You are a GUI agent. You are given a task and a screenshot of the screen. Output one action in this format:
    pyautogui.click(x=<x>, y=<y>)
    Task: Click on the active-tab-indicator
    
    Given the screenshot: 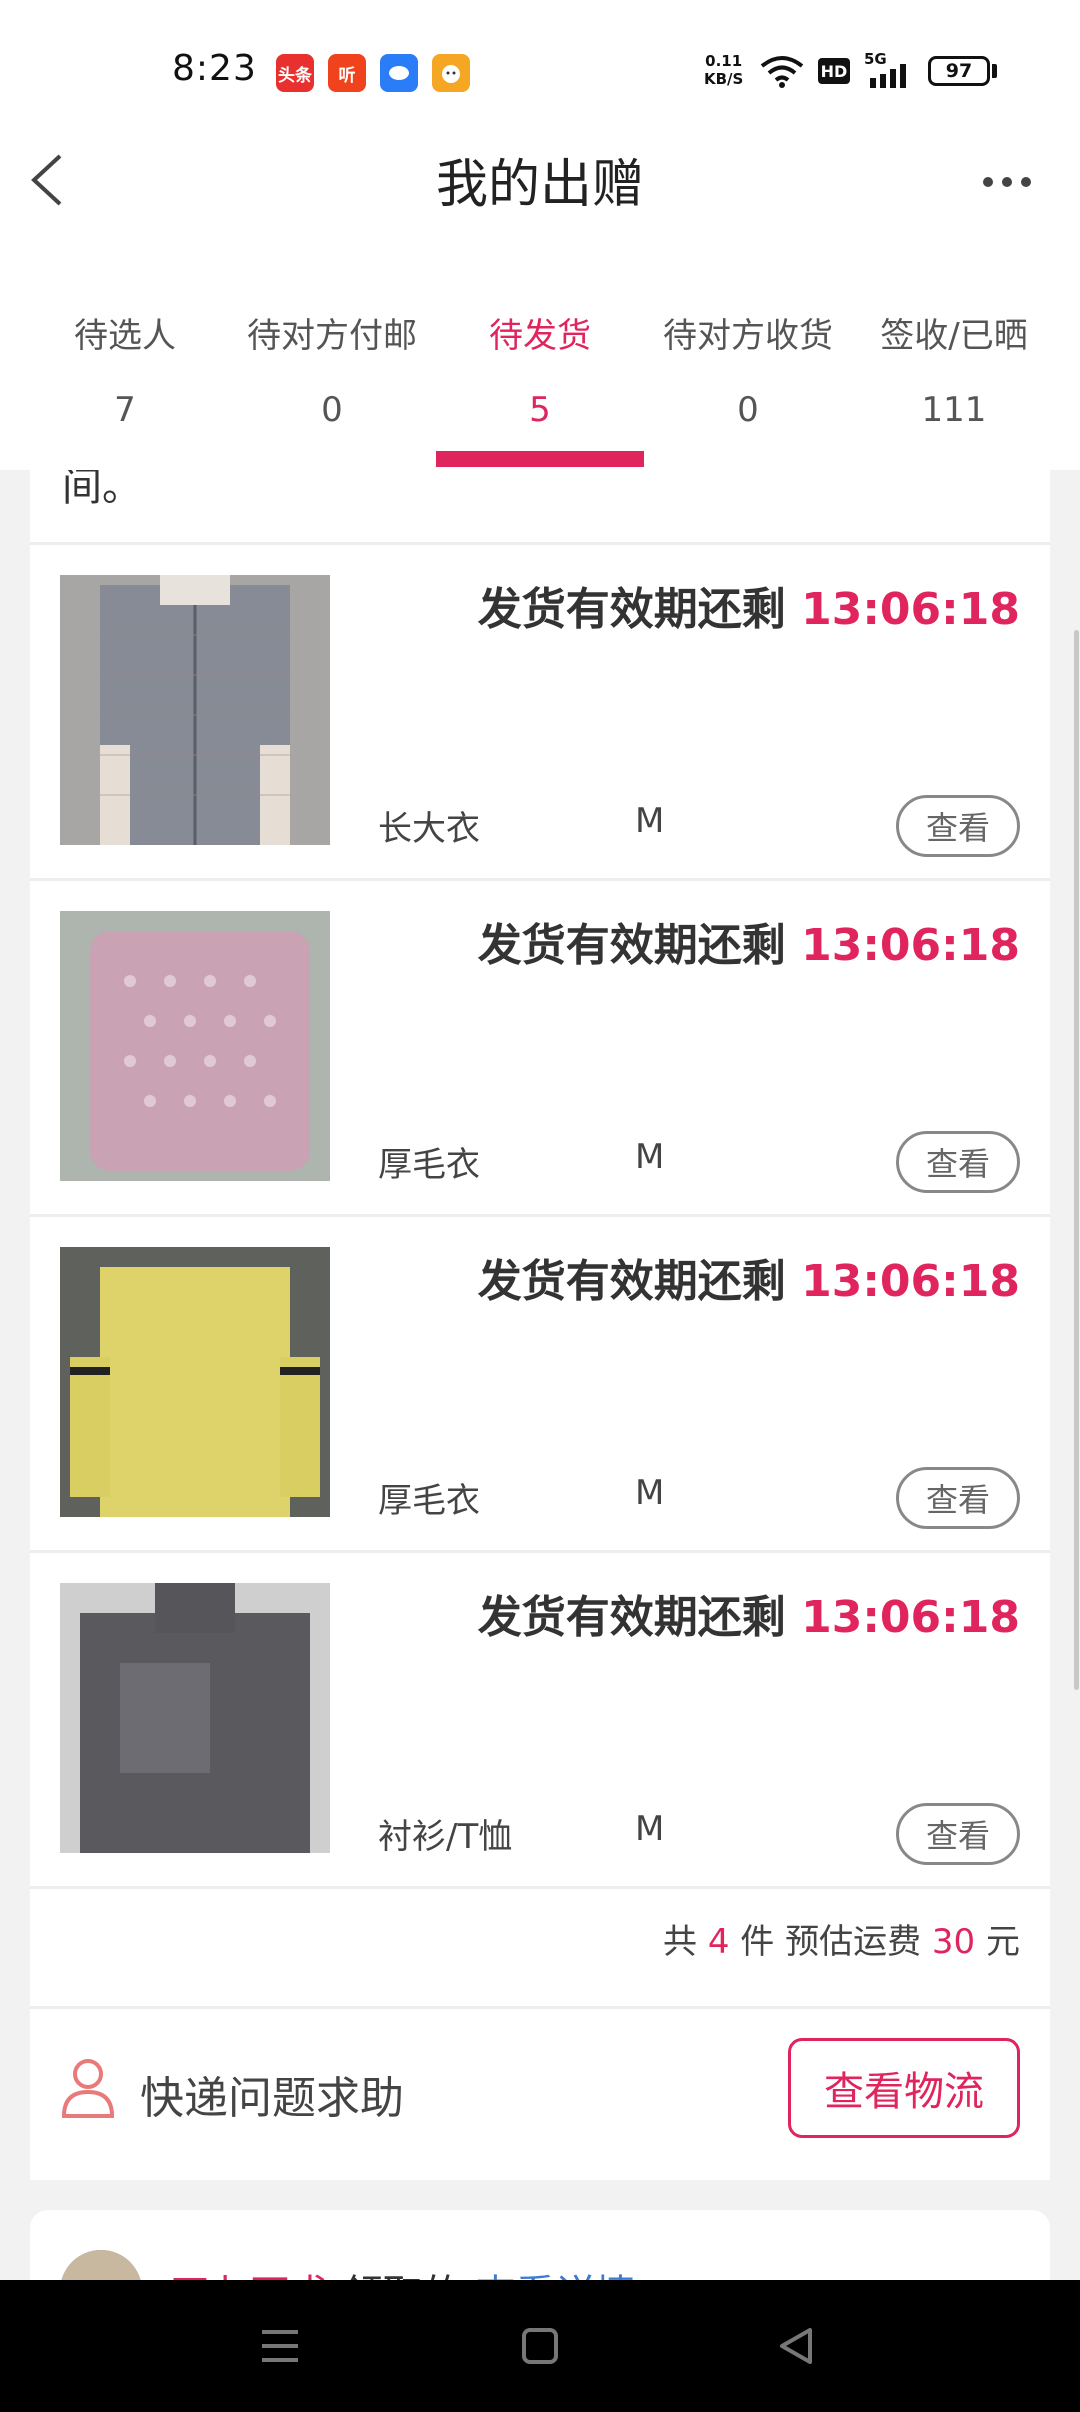 What is the action you would take?
    pyautogui.click(x=540, y=459)
    